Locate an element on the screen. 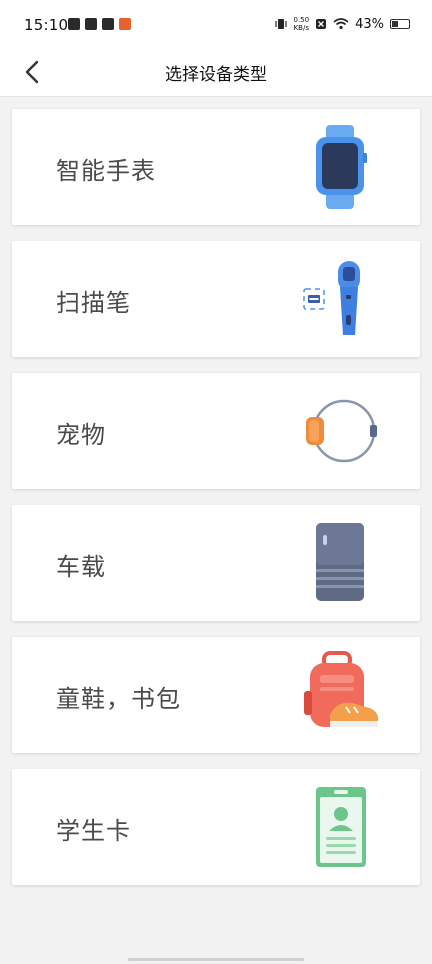 This screenshot has width=432, height=964. device-type-shoes-backpack: 童鞋，书包 is located at coordinates (216, 695).